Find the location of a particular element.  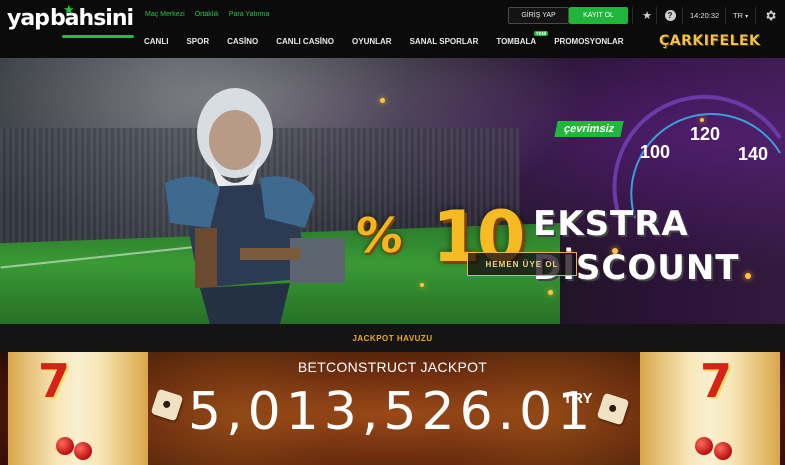

nav-live-casino: CANLI CASİNO is located at coordinates (305, 41).